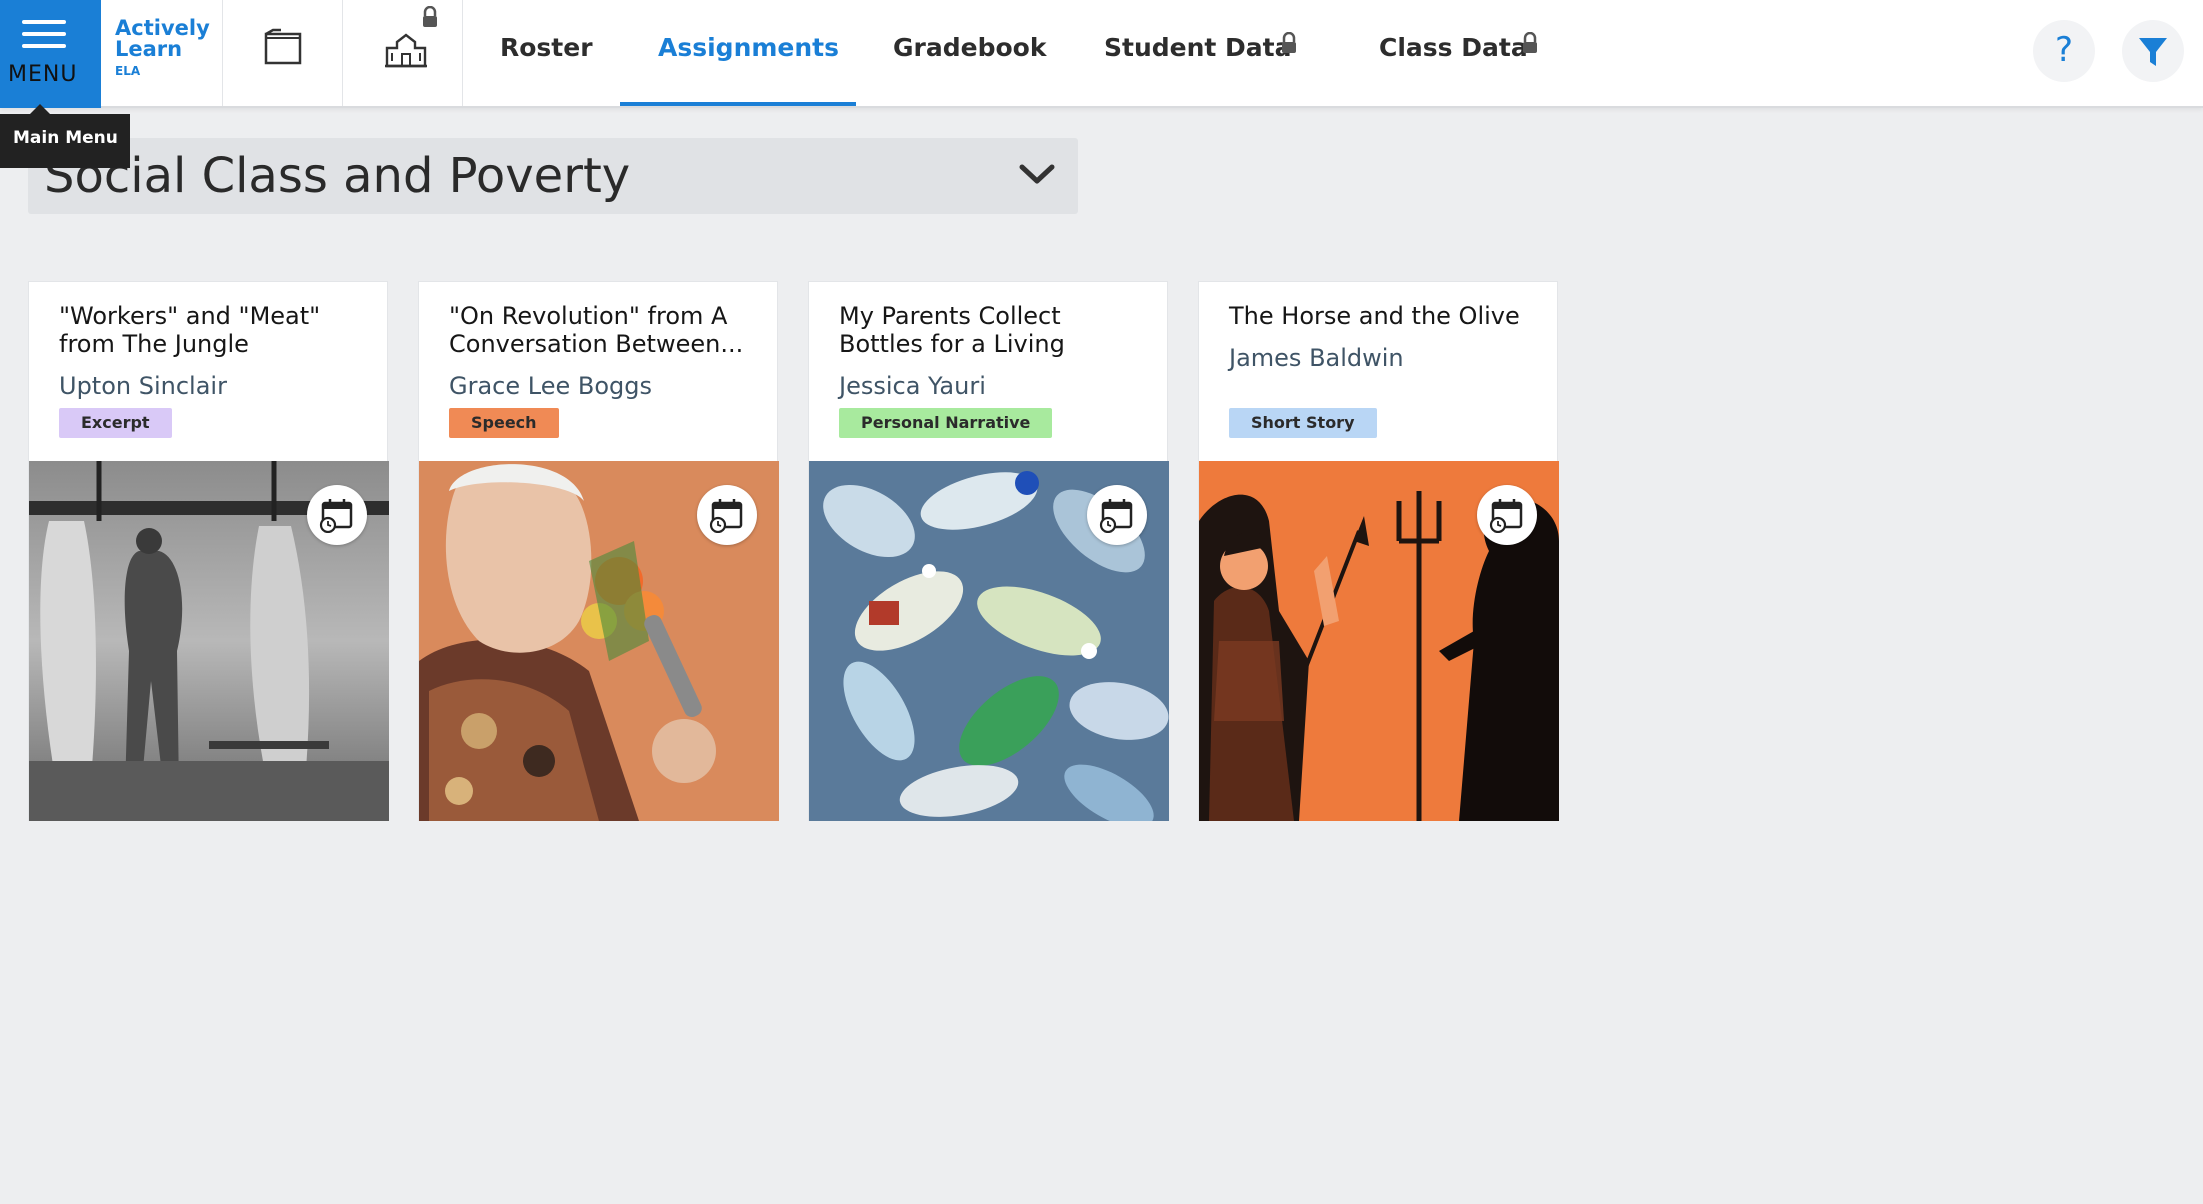  What do you see at coordinates (283, 46) in the screenshot?
I see `folder-icon` at bounding box center [283, 46].